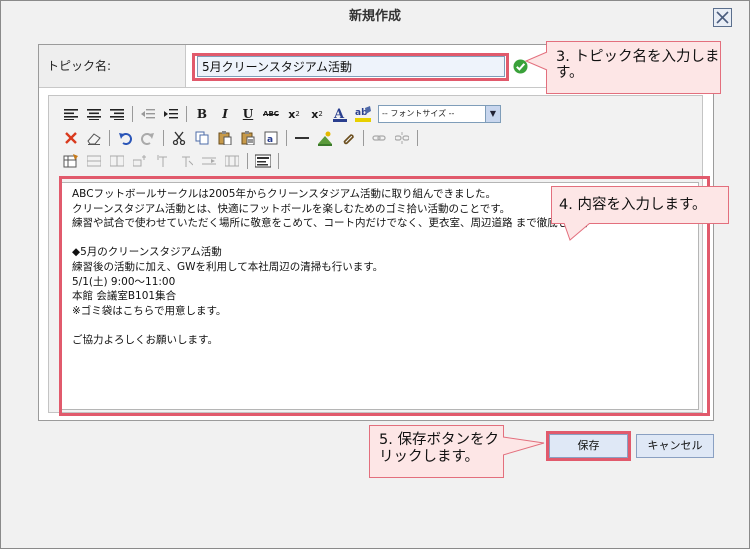 The width and height of the screenshot is (750, 549). Describe the element at coordinates (348, 138) in the screenshot. I see `attach-icon` at that location.